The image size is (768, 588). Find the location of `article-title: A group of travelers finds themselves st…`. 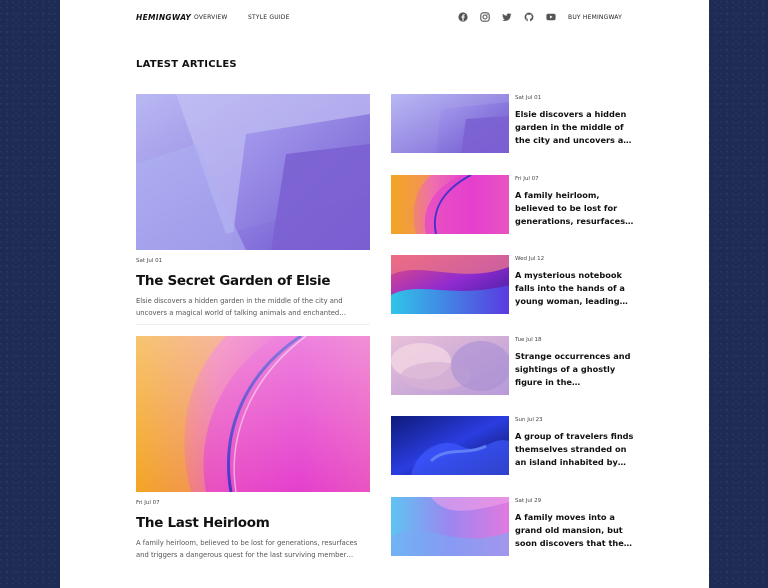

article-title: A group of travelers finds themselves st… is located at coordinates (576, 449).